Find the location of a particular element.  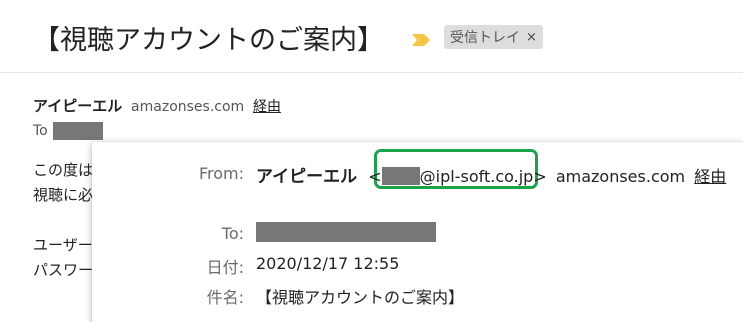

date-value: 2020/12/17 12:55 is located at coordinates (328, 263).